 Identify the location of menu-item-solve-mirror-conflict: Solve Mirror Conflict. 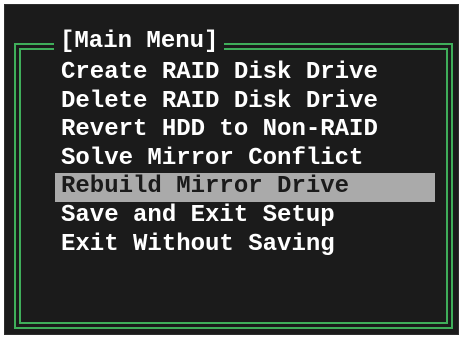
(245, 159).